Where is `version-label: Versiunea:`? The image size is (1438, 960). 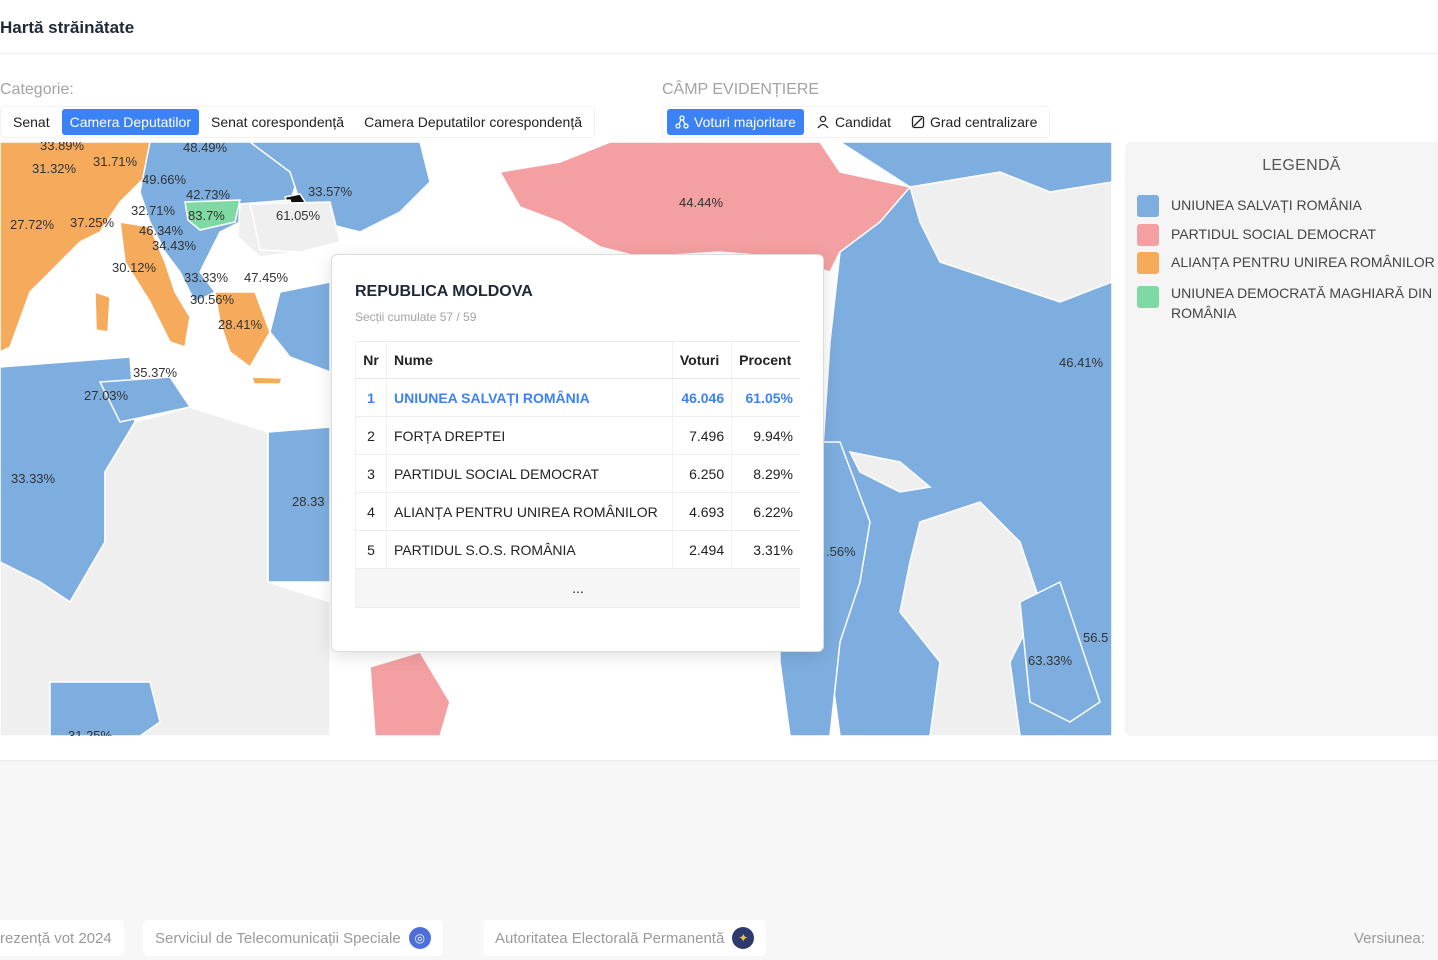 version-label: Versiunea: is located at coordinates (1389, 938).